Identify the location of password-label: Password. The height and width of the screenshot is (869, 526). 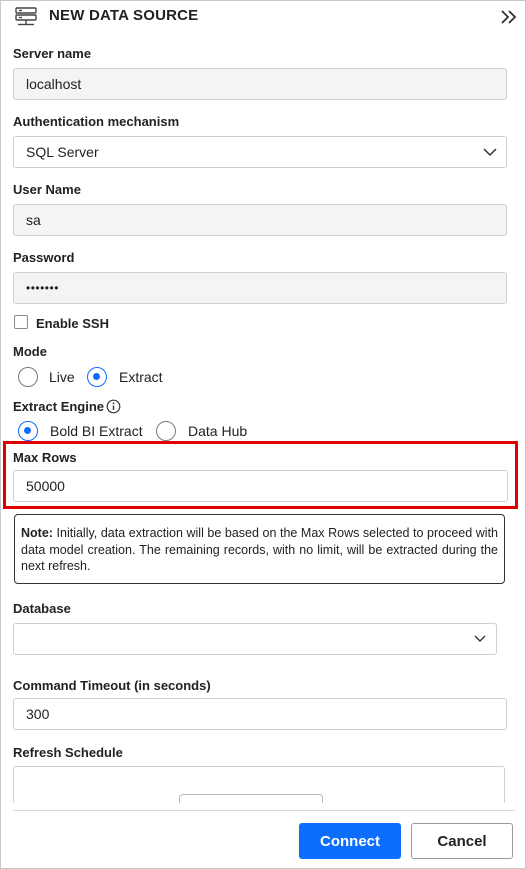
(44, 257).